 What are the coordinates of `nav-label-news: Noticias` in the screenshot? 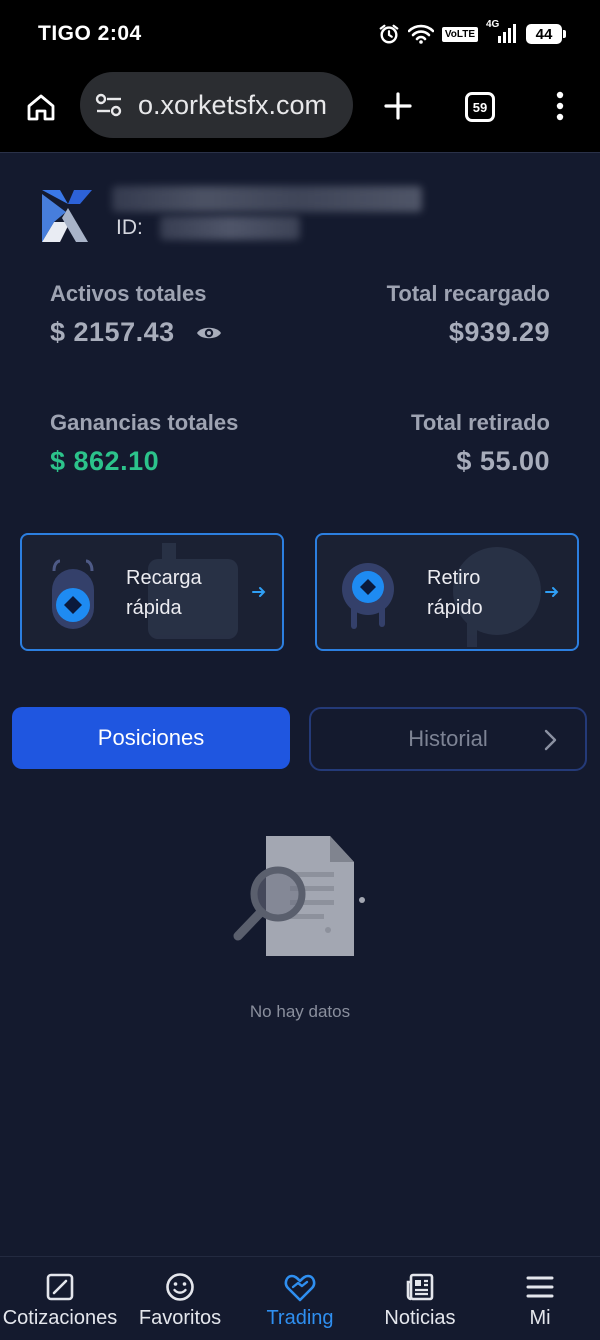 It's located at (420, 1318).